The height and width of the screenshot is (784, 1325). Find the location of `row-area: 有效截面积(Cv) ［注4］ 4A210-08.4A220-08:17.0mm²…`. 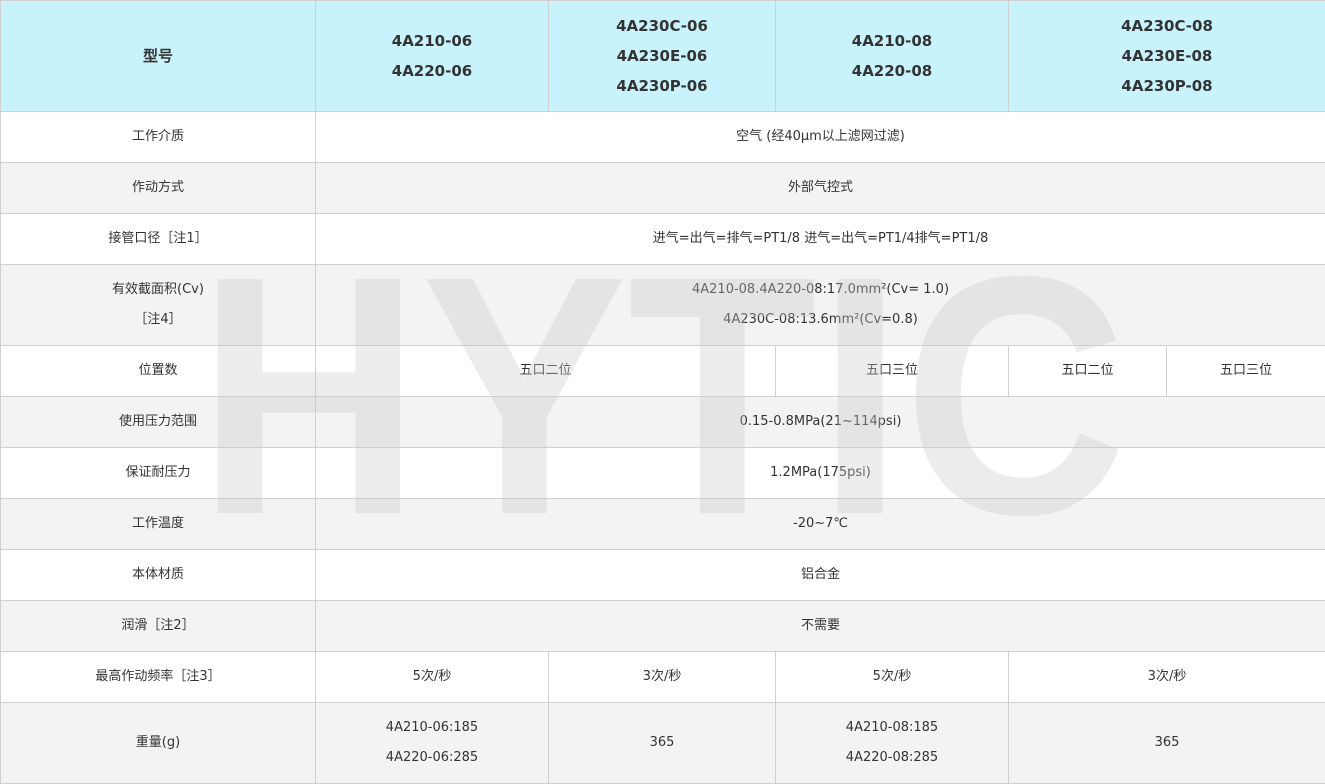

row-area: 有效截面积(Cv) ［注4］ 4A210-08.4A220-08:17.0mm²… is located at coordinates (662, 305).